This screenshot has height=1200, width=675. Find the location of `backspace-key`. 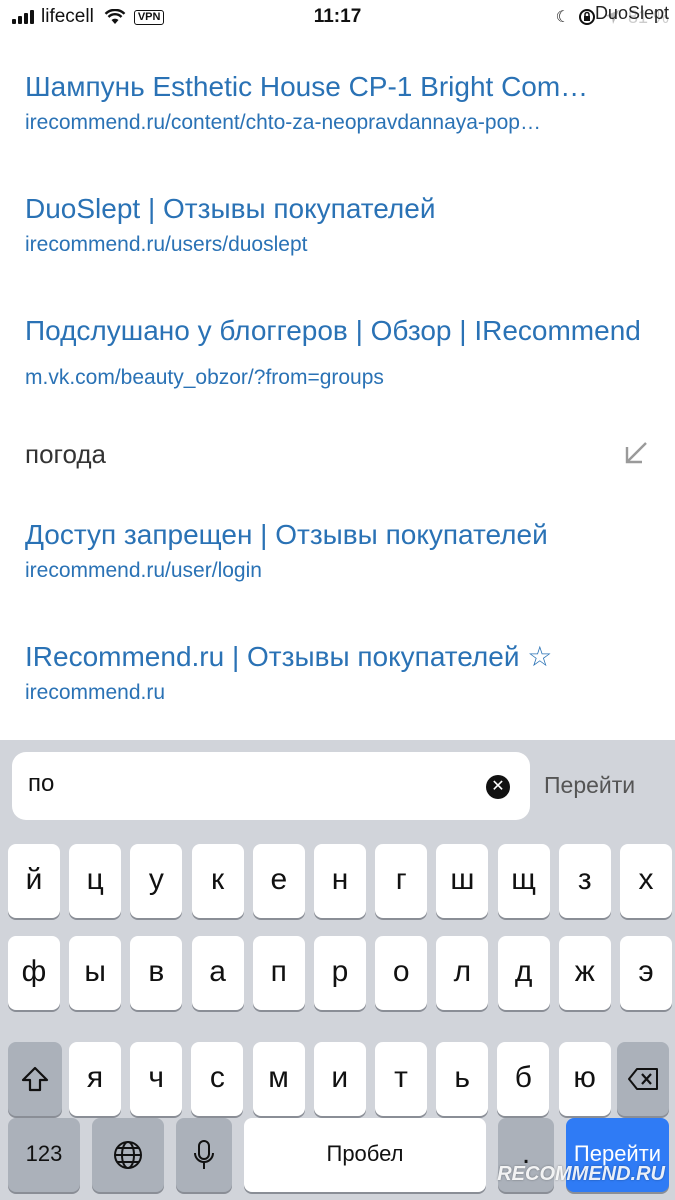

backspace-key is located at coordinates (643, 1079).